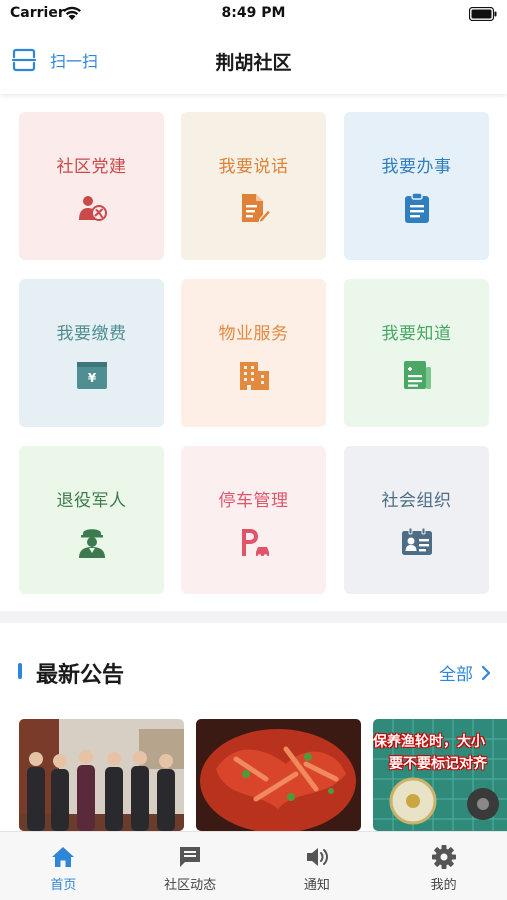  I want to click on notice-carousel: 保养渔轮时，大小 要不要标记对齐, so click(253, 775).